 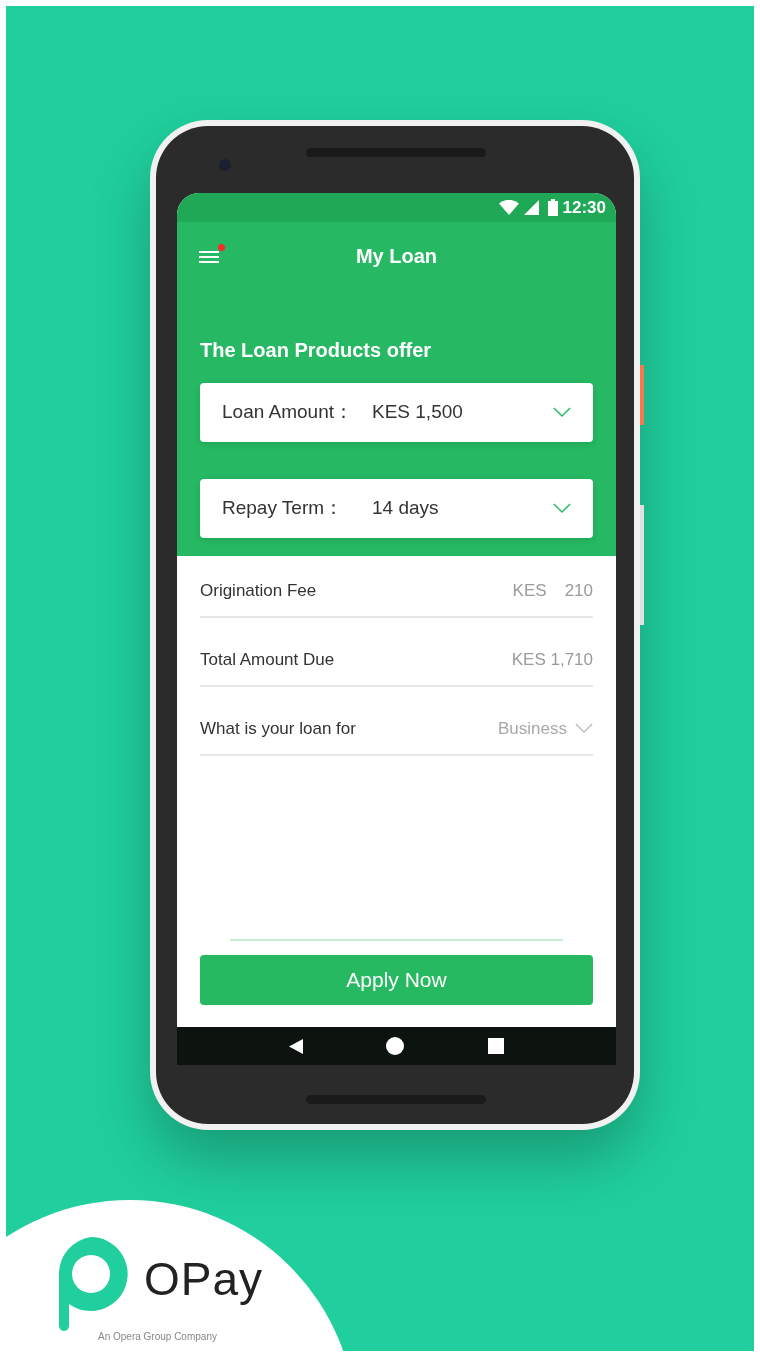 What do you see at coordinates (531, 207) in the screenshot?
I see `signal-icon` at bounding box center [531, 207].